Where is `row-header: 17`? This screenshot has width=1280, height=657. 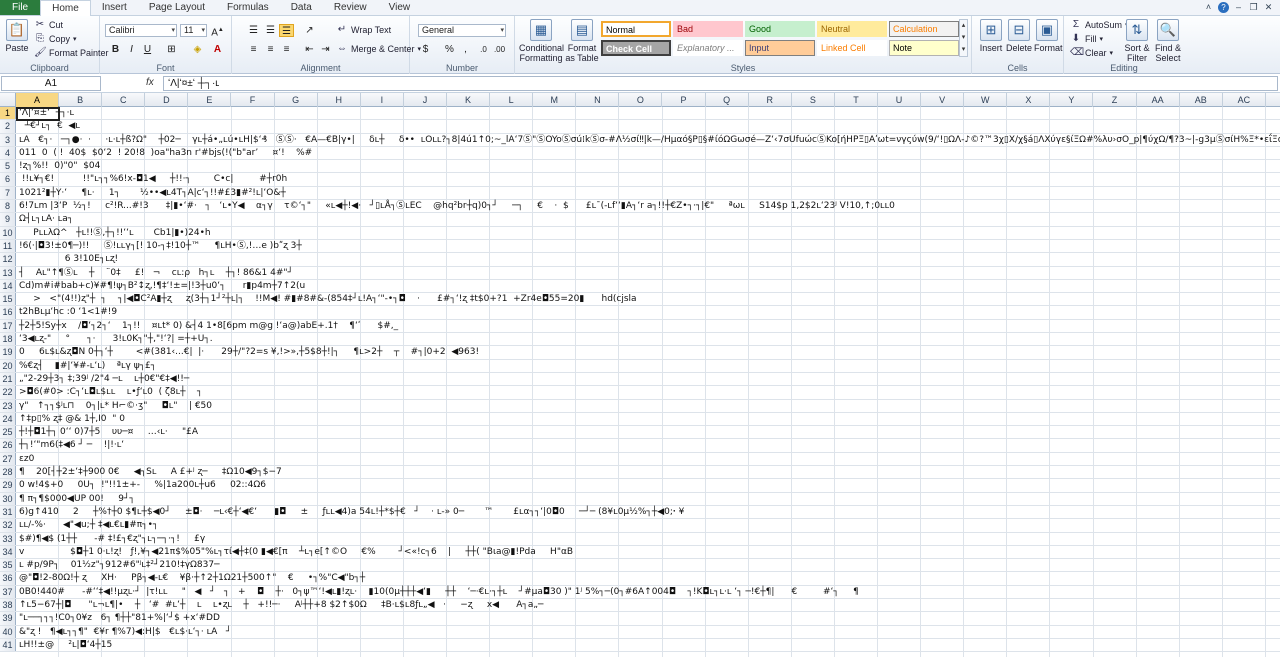 row-header: 17 is located at coordinates (8, 326).